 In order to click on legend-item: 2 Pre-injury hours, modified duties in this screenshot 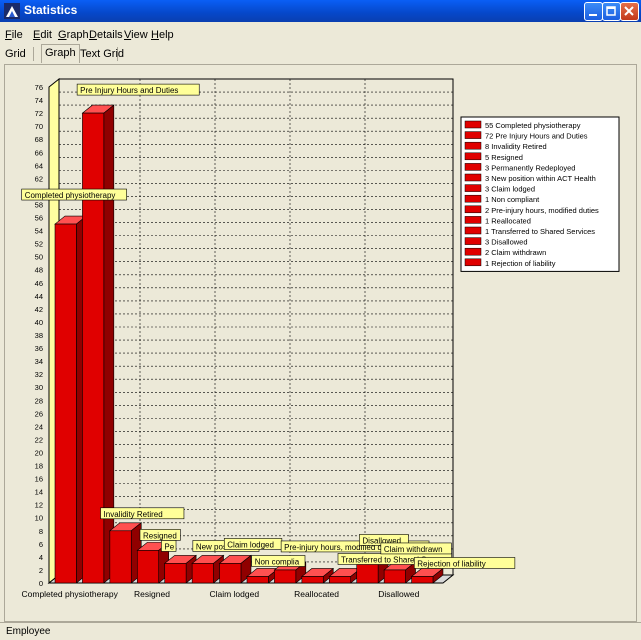, I will do `click(542, 210)`.